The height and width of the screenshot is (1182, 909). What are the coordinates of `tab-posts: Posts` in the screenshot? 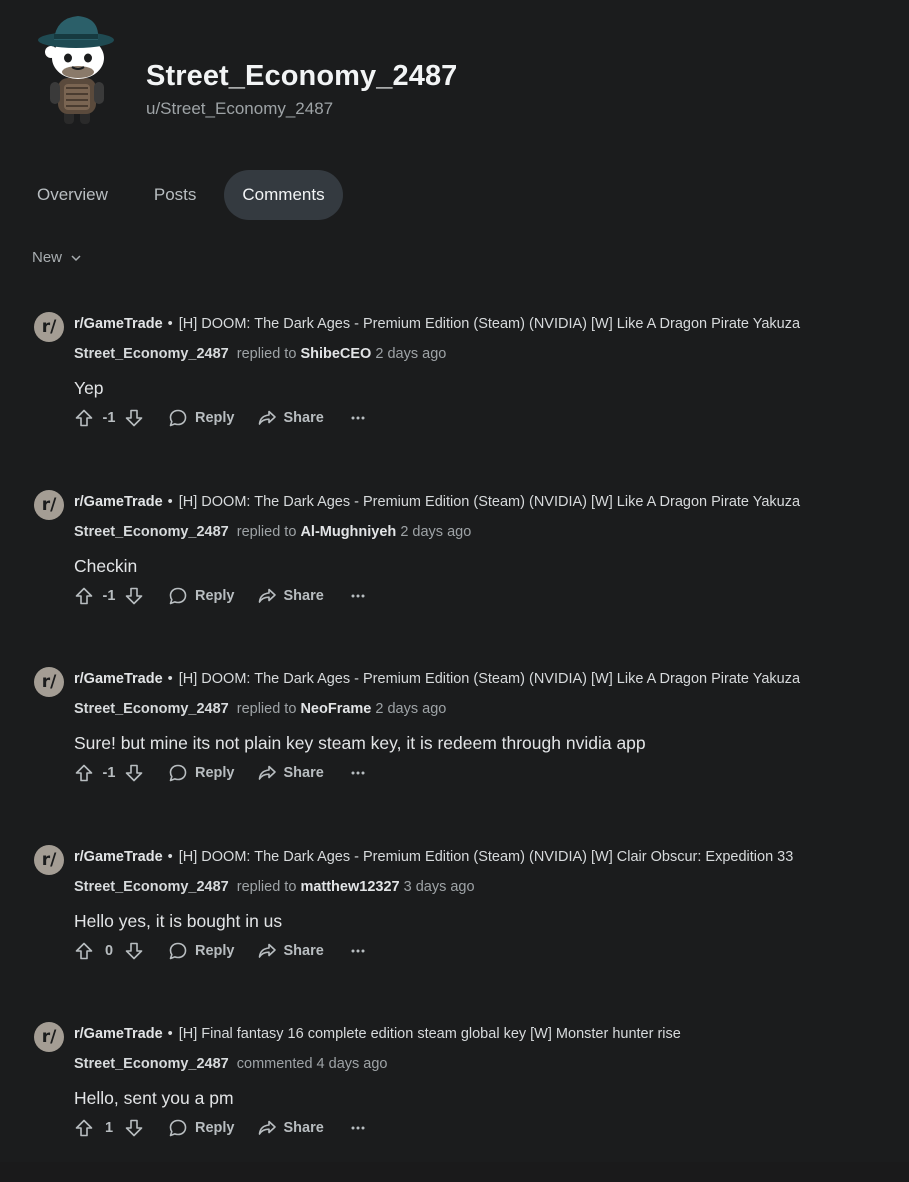 It's located at (175, 195).